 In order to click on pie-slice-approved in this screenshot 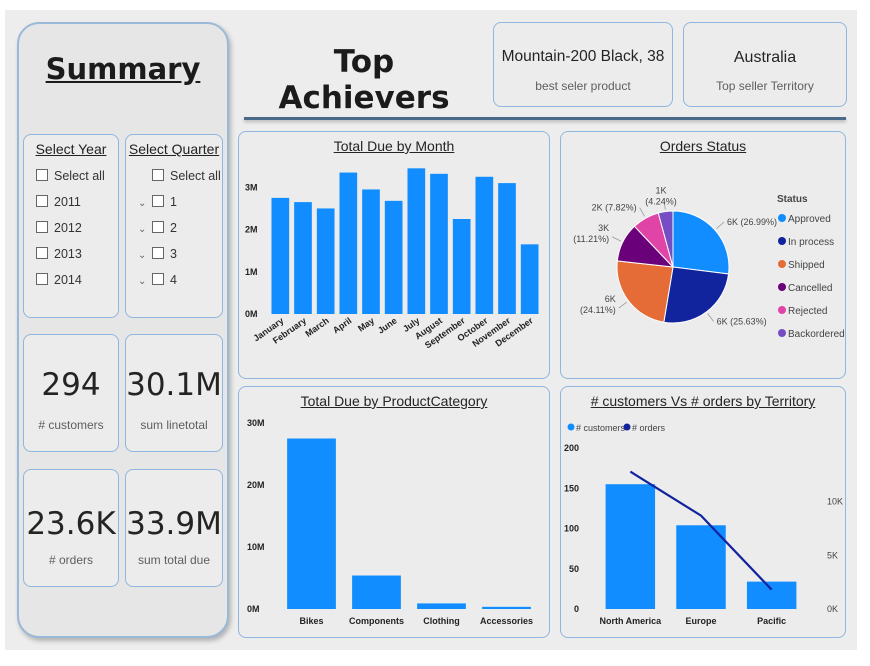, I will do `click(701, 242)`.